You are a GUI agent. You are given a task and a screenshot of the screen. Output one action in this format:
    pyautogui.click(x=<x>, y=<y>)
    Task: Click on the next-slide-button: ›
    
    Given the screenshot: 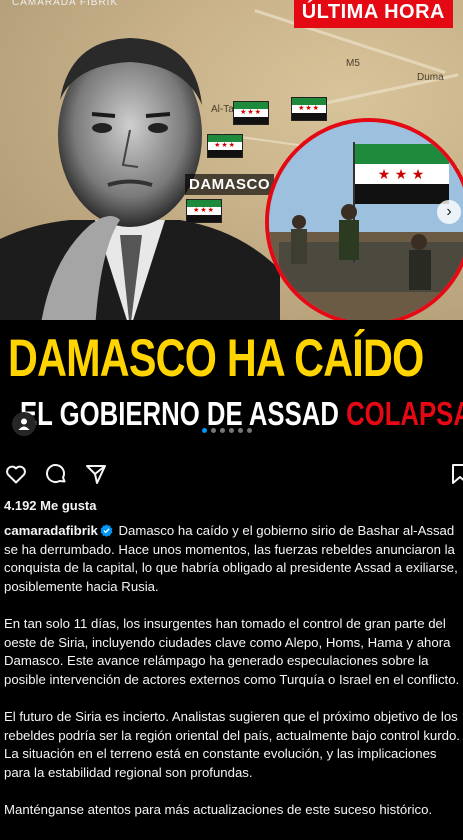 What is the action you would take?
    pyautogui.click(x=449, y=212)
    